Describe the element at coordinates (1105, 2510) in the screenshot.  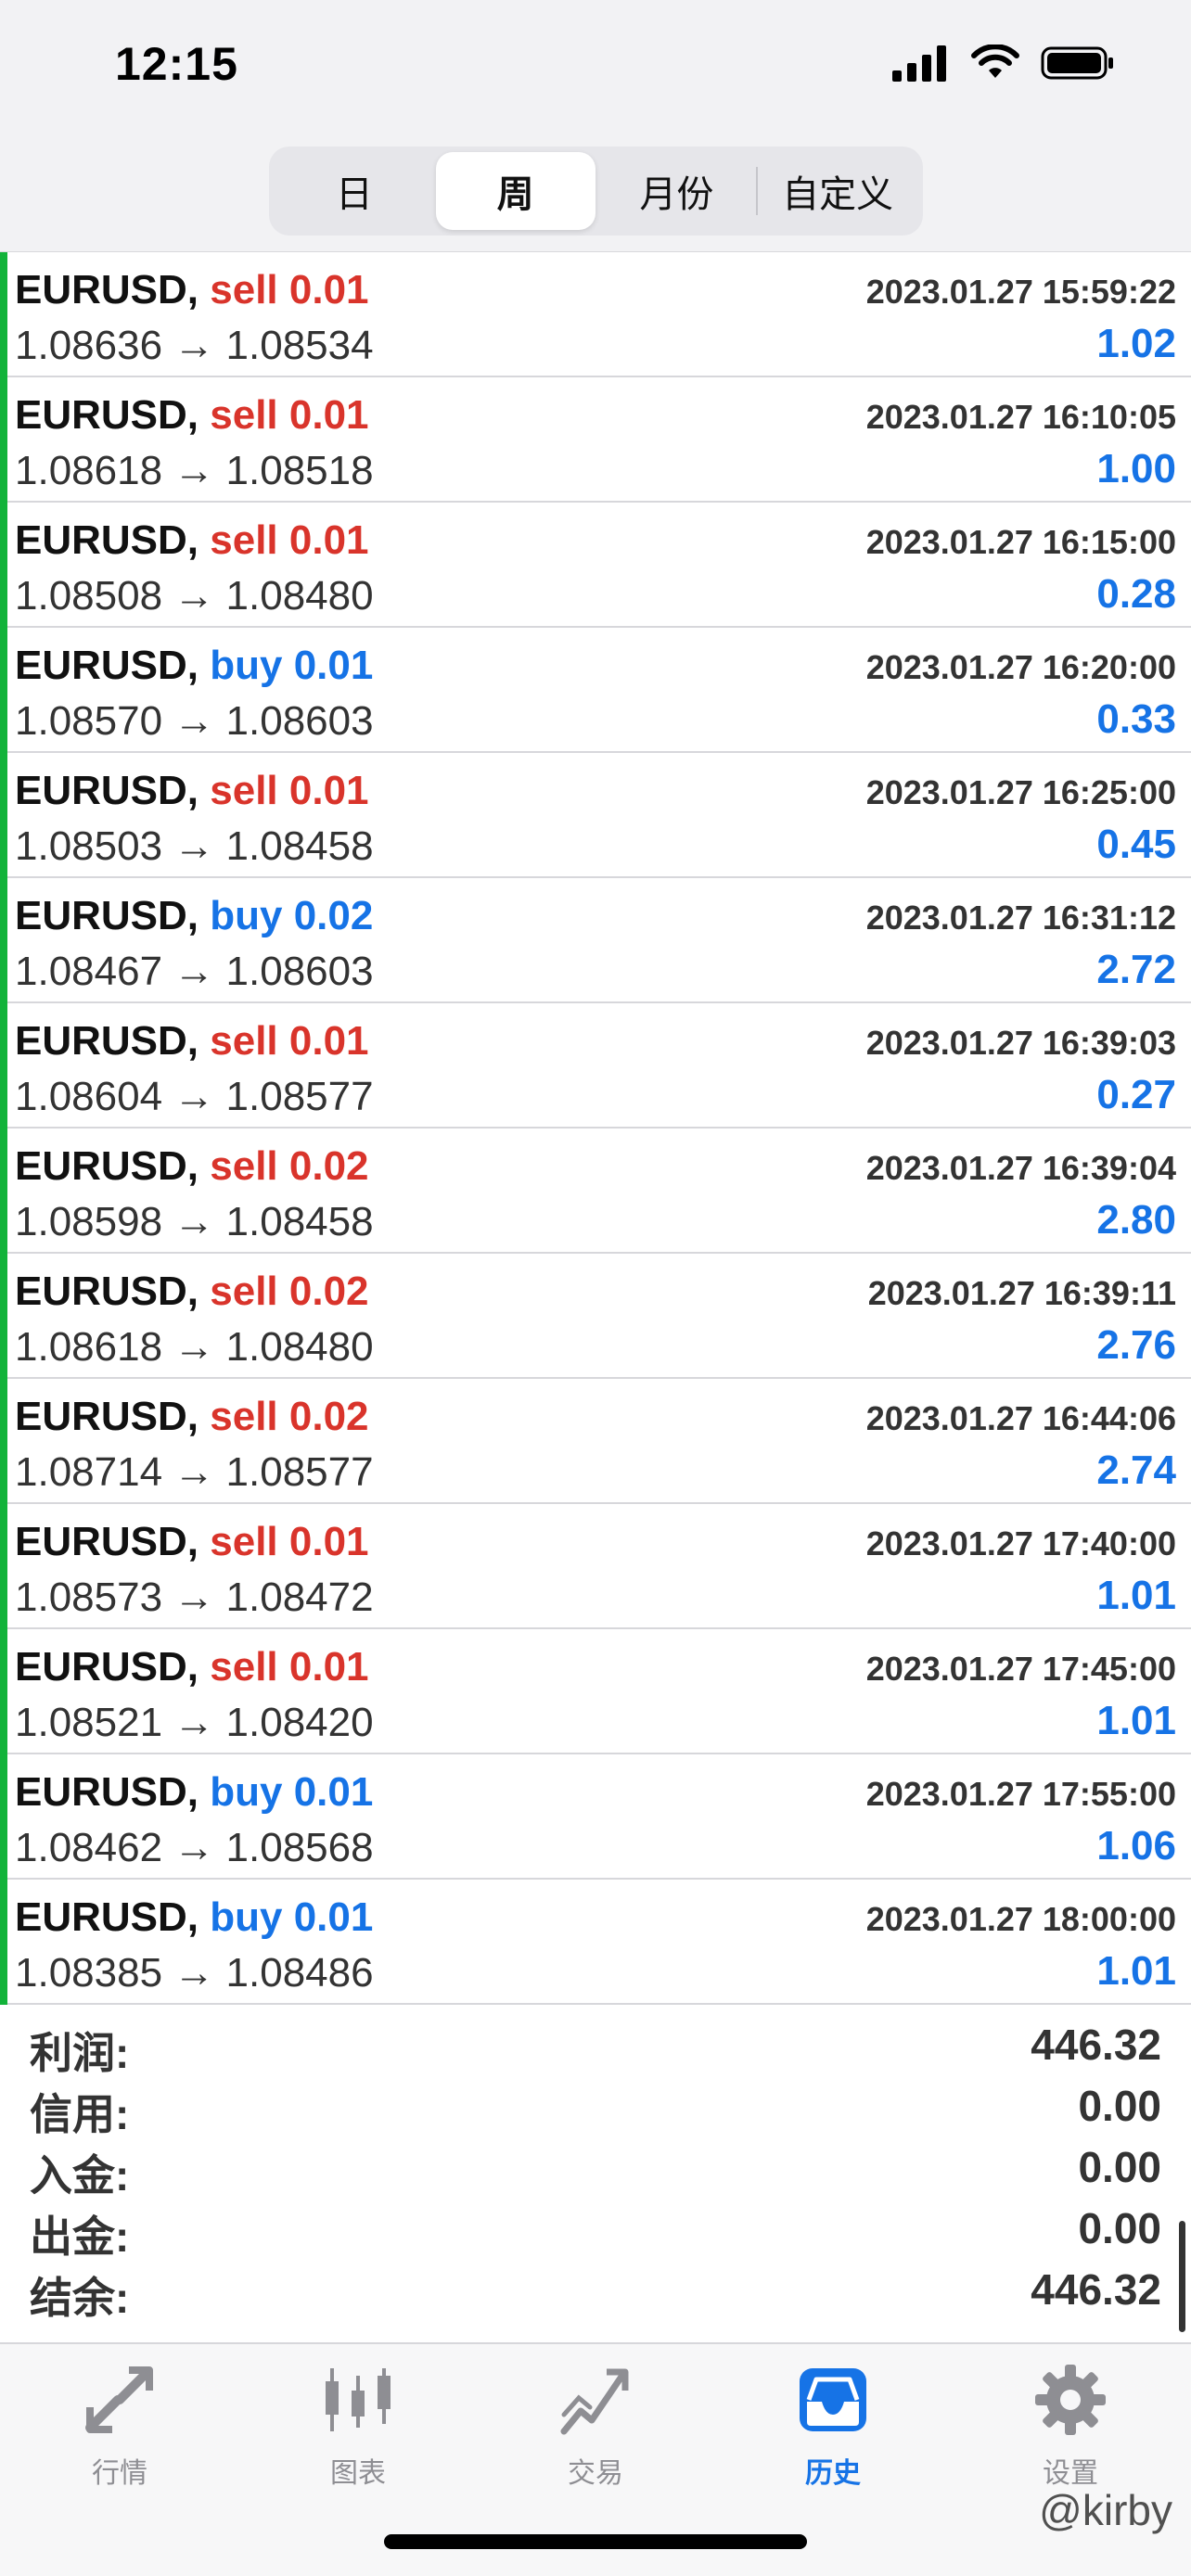
I see `watermark: @kirby` at that location.